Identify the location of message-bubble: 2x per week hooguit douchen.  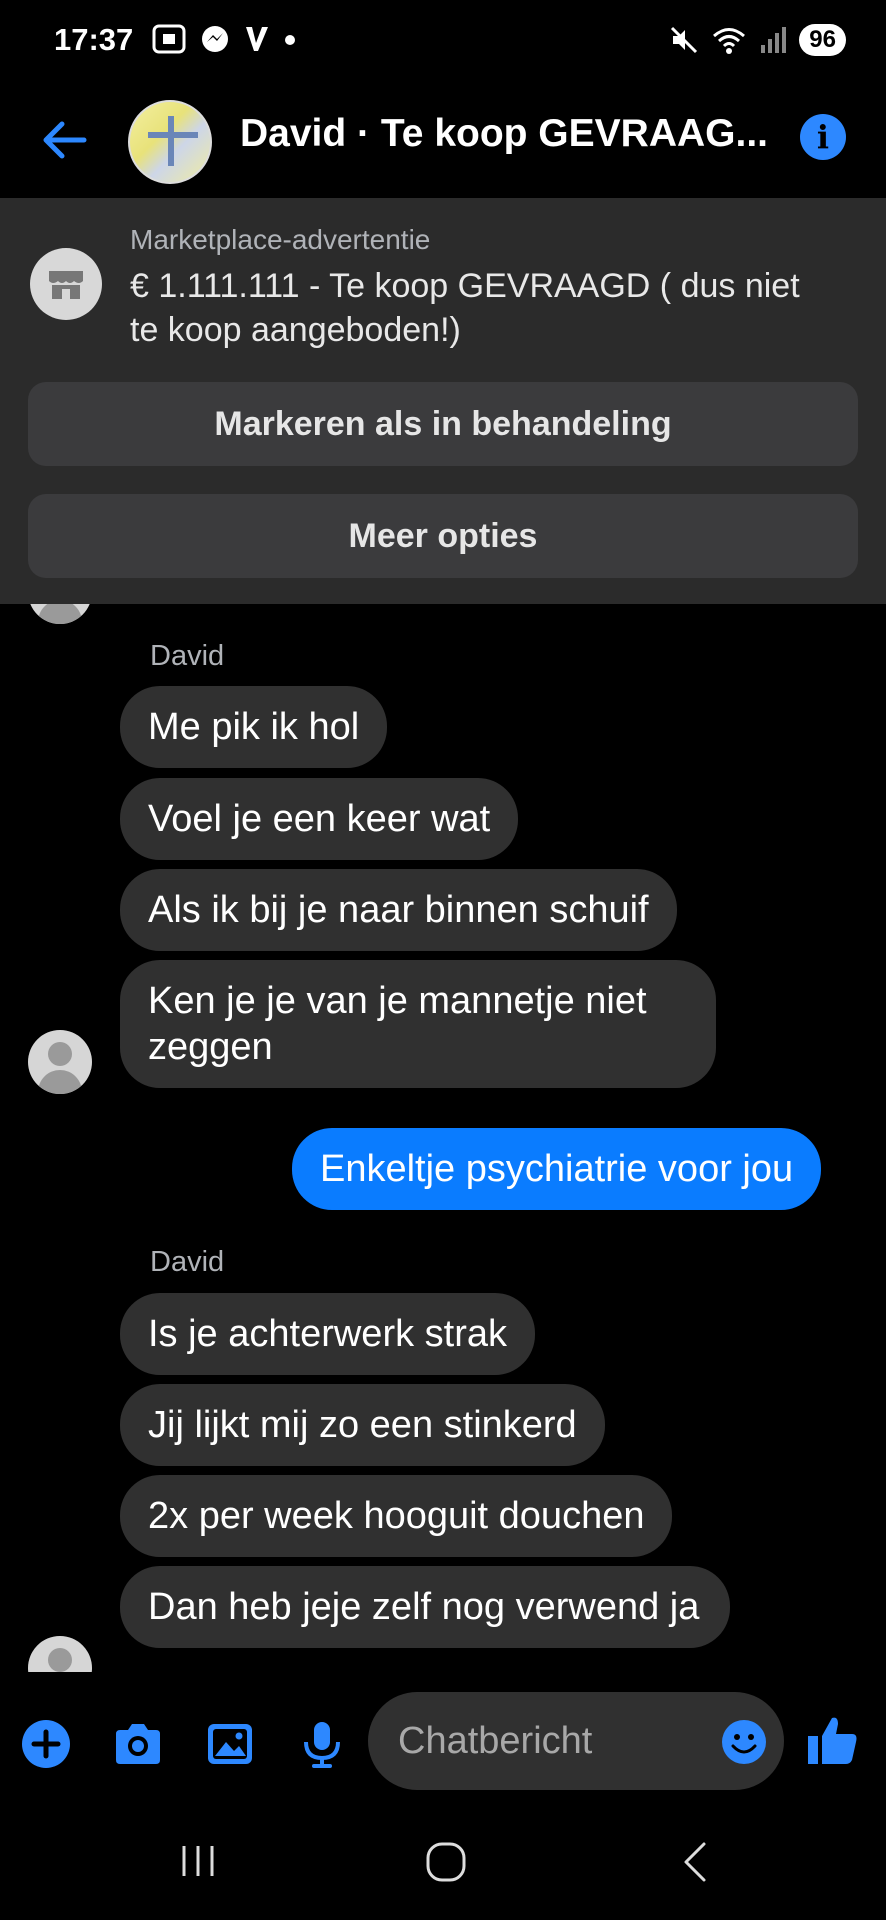
(396, 1516).